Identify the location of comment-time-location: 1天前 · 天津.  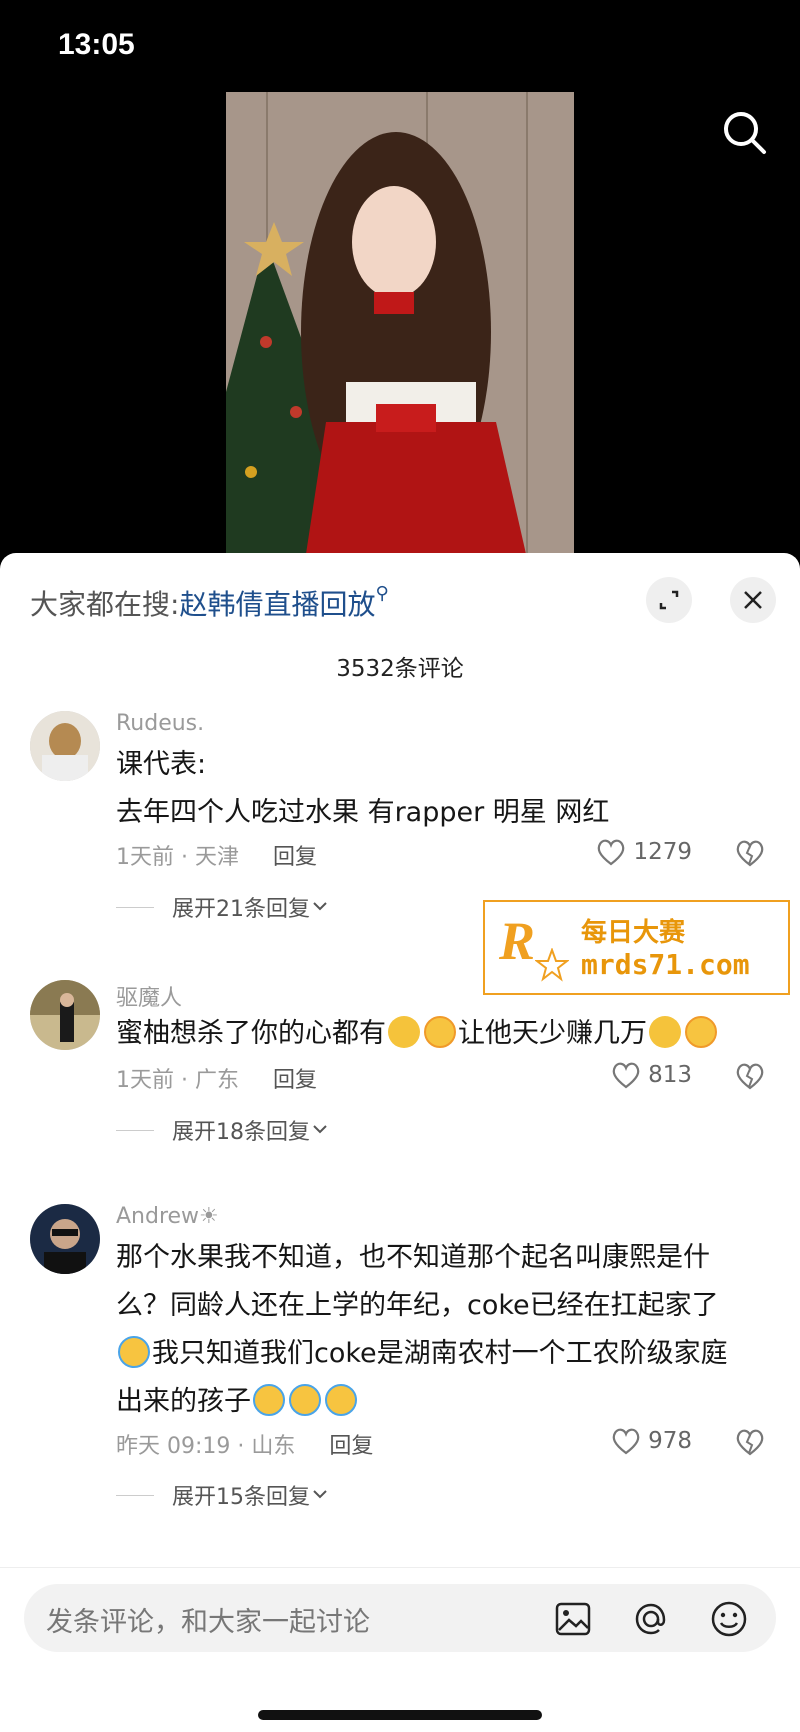
(177, 857).